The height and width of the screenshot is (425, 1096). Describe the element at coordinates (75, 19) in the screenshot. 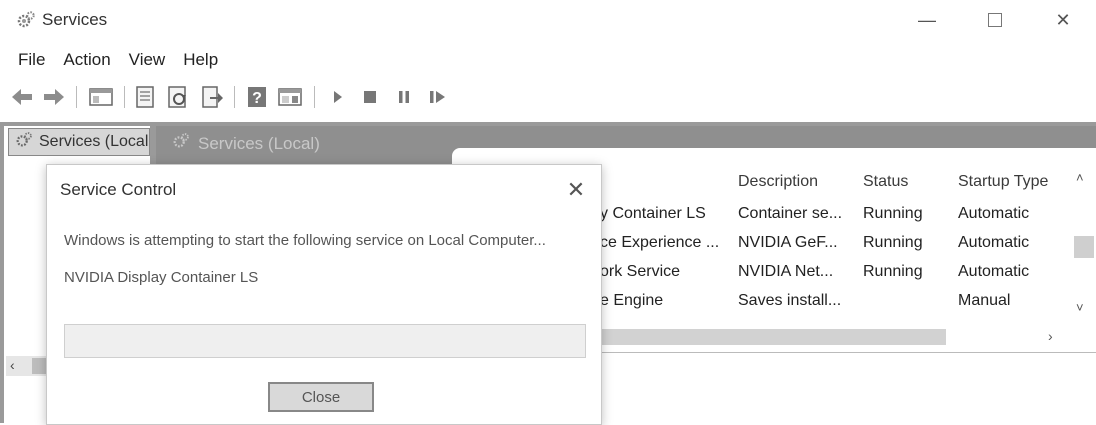

I see `window-title: Services` at that location.